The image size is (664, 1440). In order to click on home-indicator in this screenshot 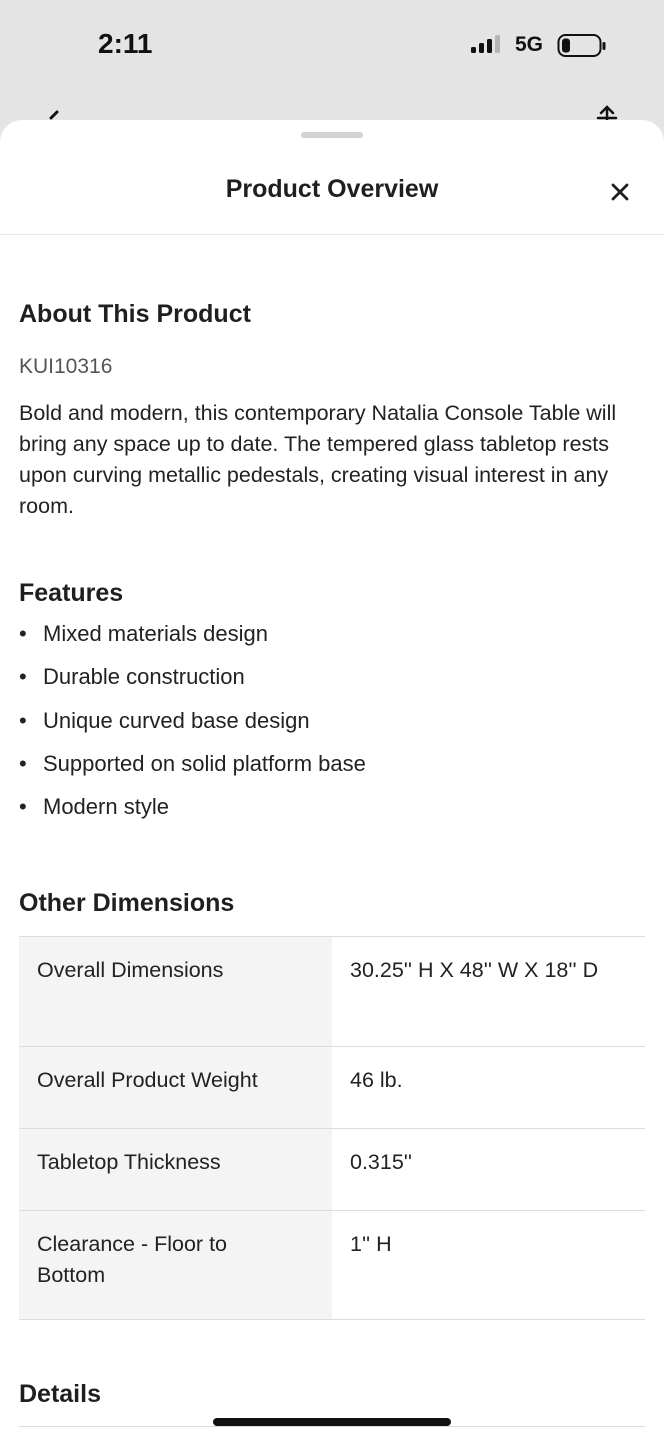, I will do `click(332, 1422)`.